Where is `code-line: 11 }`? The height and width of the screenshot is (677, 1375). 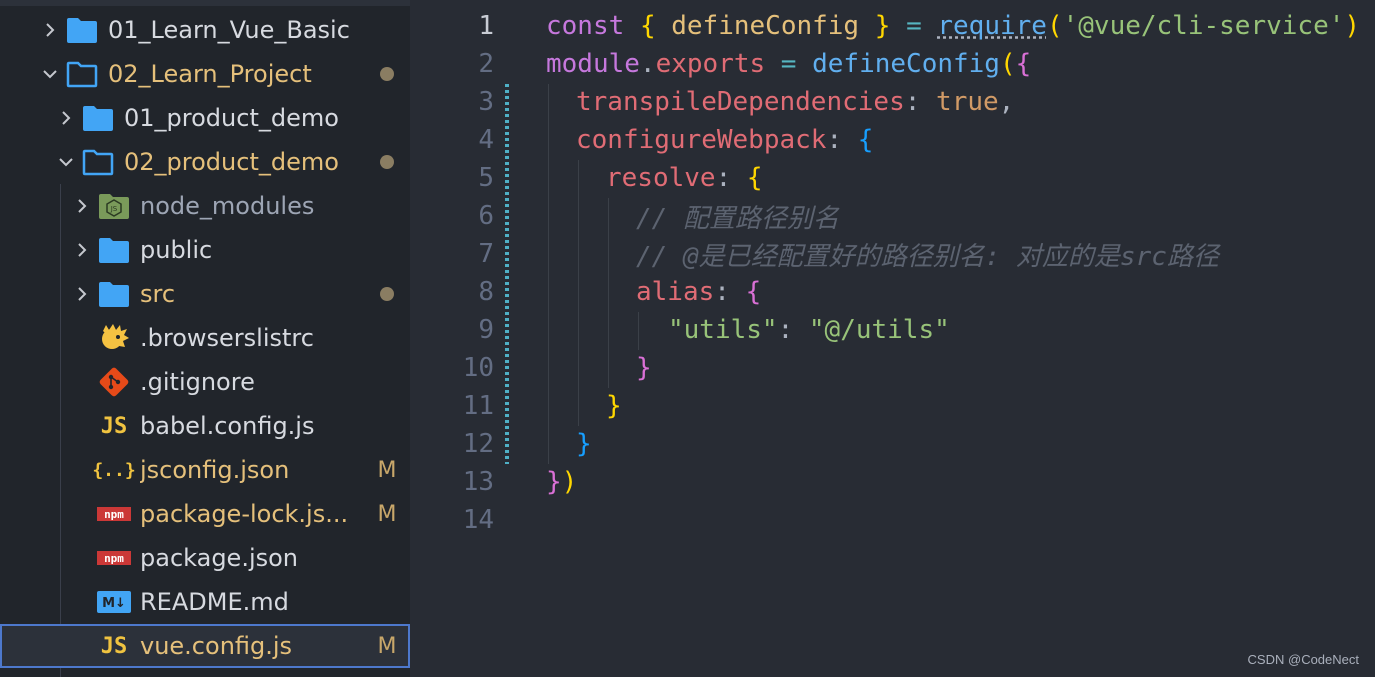 code-line: 11 } is located at coordinates (892, 406).